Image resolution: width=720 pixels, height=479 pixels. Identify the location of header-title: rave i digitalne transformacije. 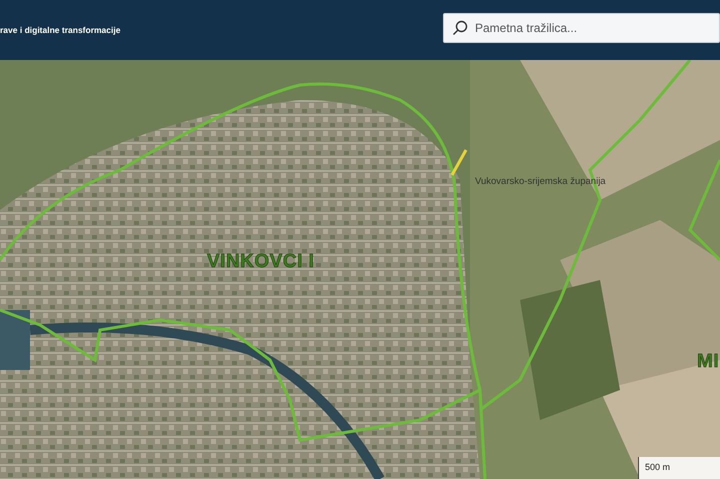
(60, 30).